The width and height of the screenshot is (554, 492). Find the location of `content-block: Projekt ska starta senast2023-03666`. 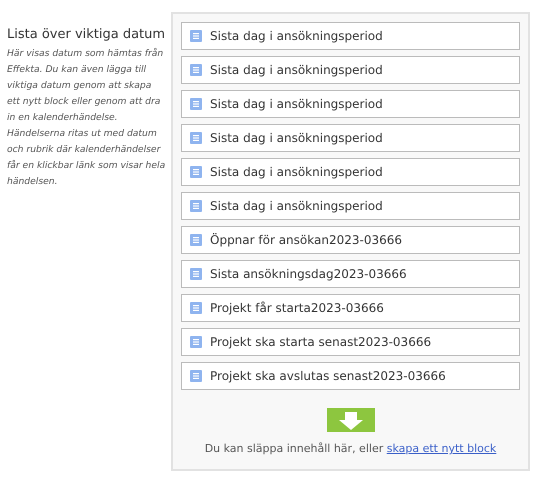

content-block: Projekt ska starta senast2023-03666 is located at coordinates (350, 342).